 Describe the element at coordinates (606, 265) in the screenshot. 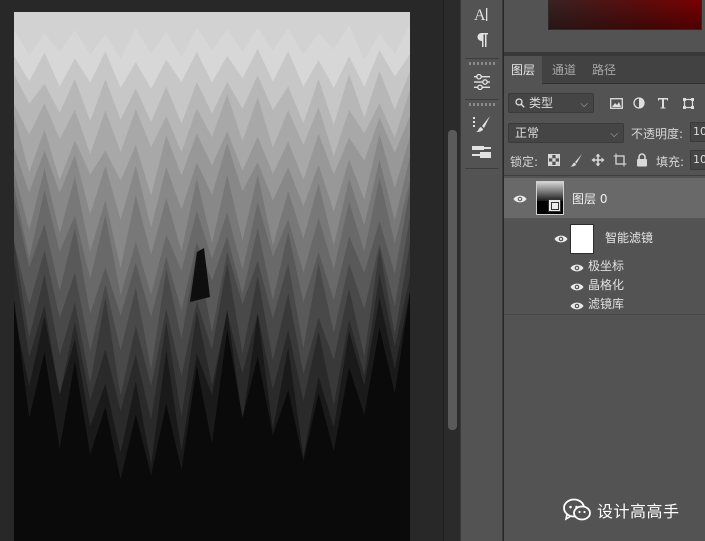

I see `smart-filter-item: 极坐标` at that location.